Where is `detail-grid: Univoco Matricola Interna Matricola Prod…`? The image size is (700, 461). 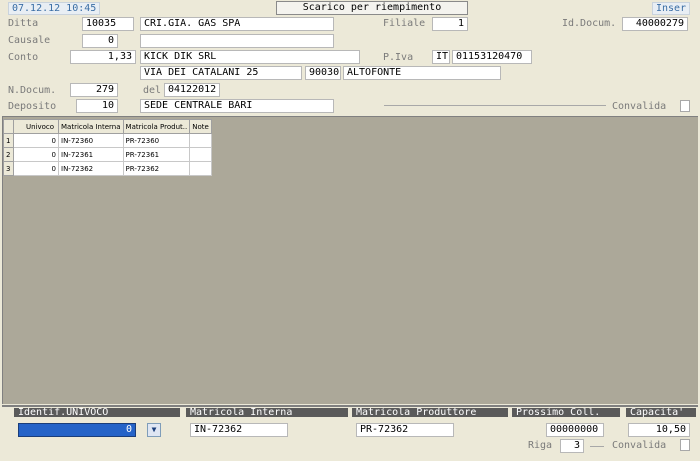
detail-grid: Univoco Matricola Interna Matricola Prod… is located at coordinates (107, 147).